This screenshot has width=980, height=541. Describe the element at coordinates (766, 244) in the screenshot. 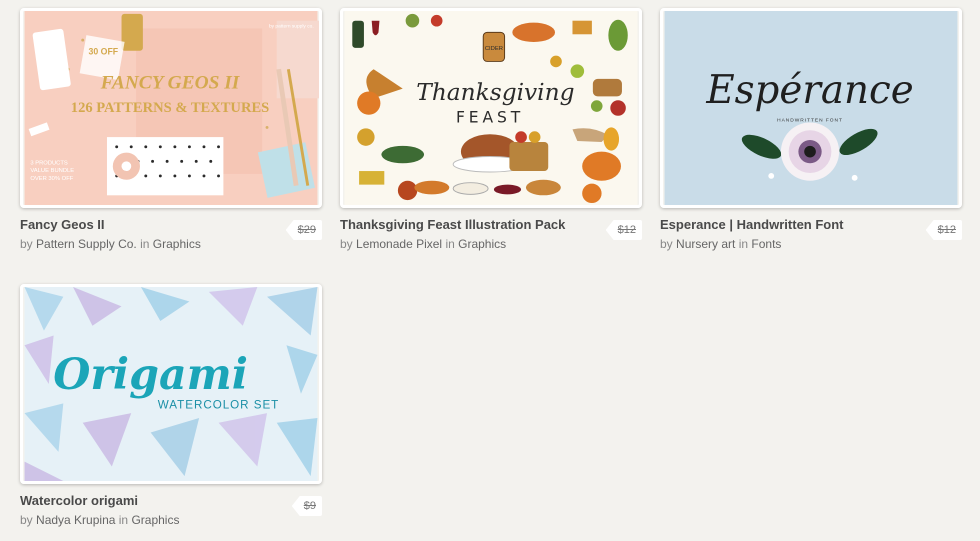

I see `category-link: Fonts` at that location.